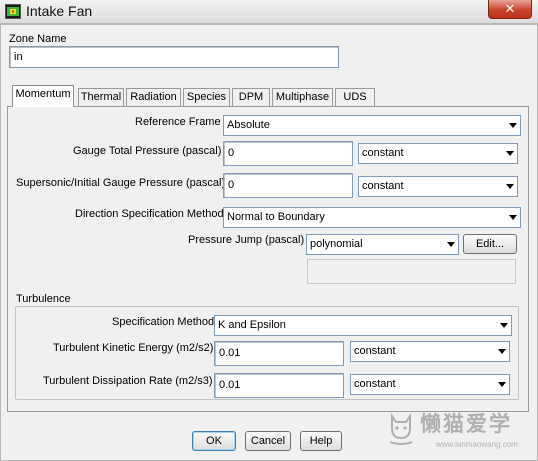 The width and height of the screenshot is (538, 461). Describe the element at coordinates (269, 12) in the screenshot. I see `title-bar: Intake Fan ✕` at that location.